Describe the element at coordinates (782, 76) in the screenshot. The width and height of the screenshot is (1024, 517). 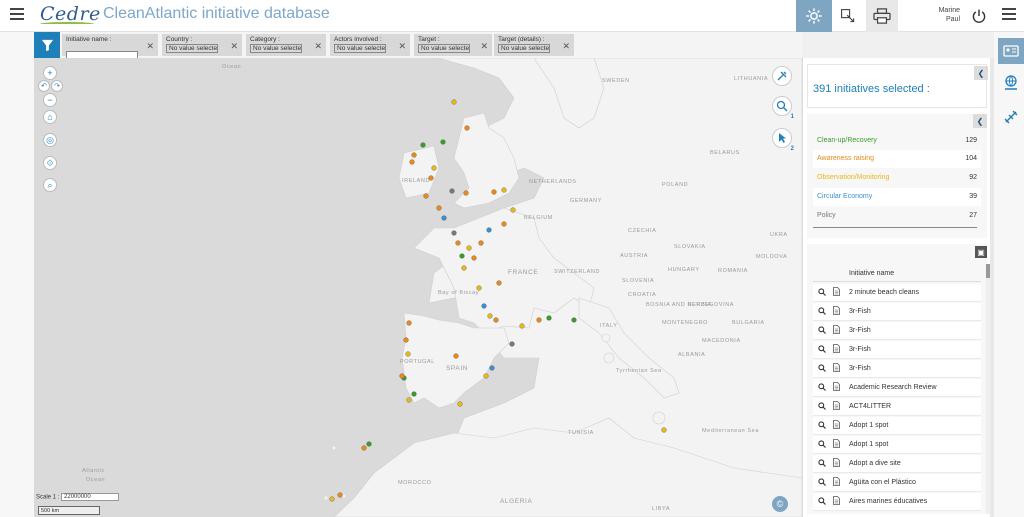
I see `tools-button` at that location.